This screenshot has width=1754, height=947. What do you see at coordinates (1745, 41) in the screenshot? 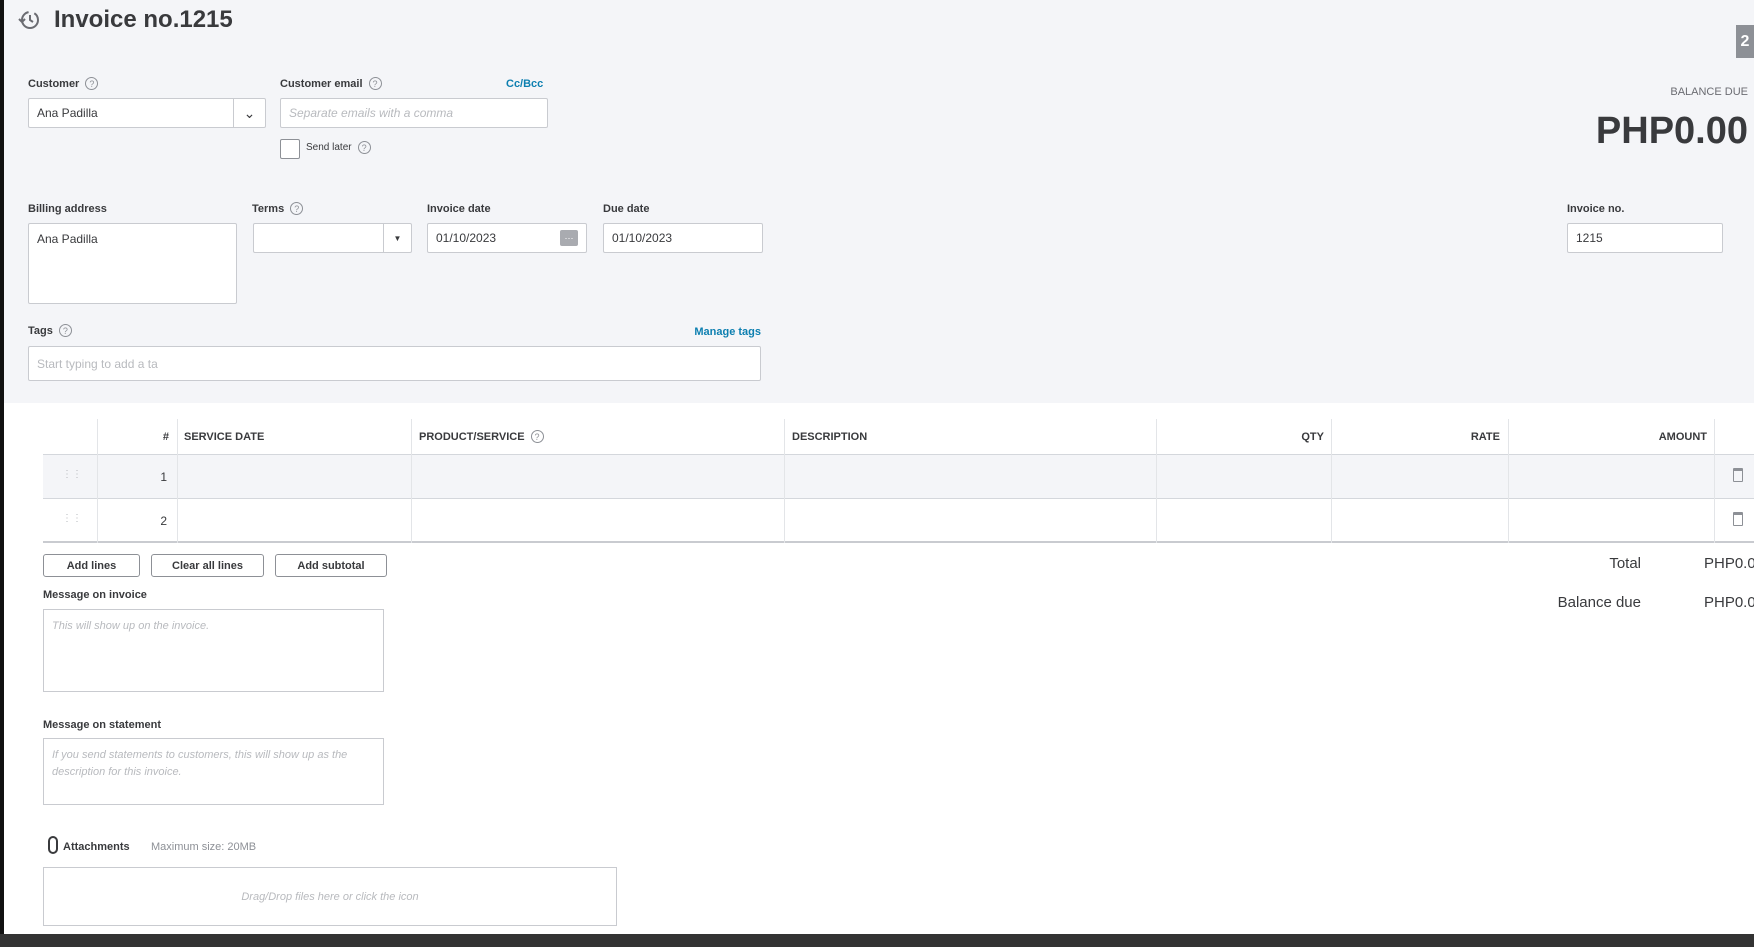
I see `notification-badge: 2` at bounding box center [1745, 41].